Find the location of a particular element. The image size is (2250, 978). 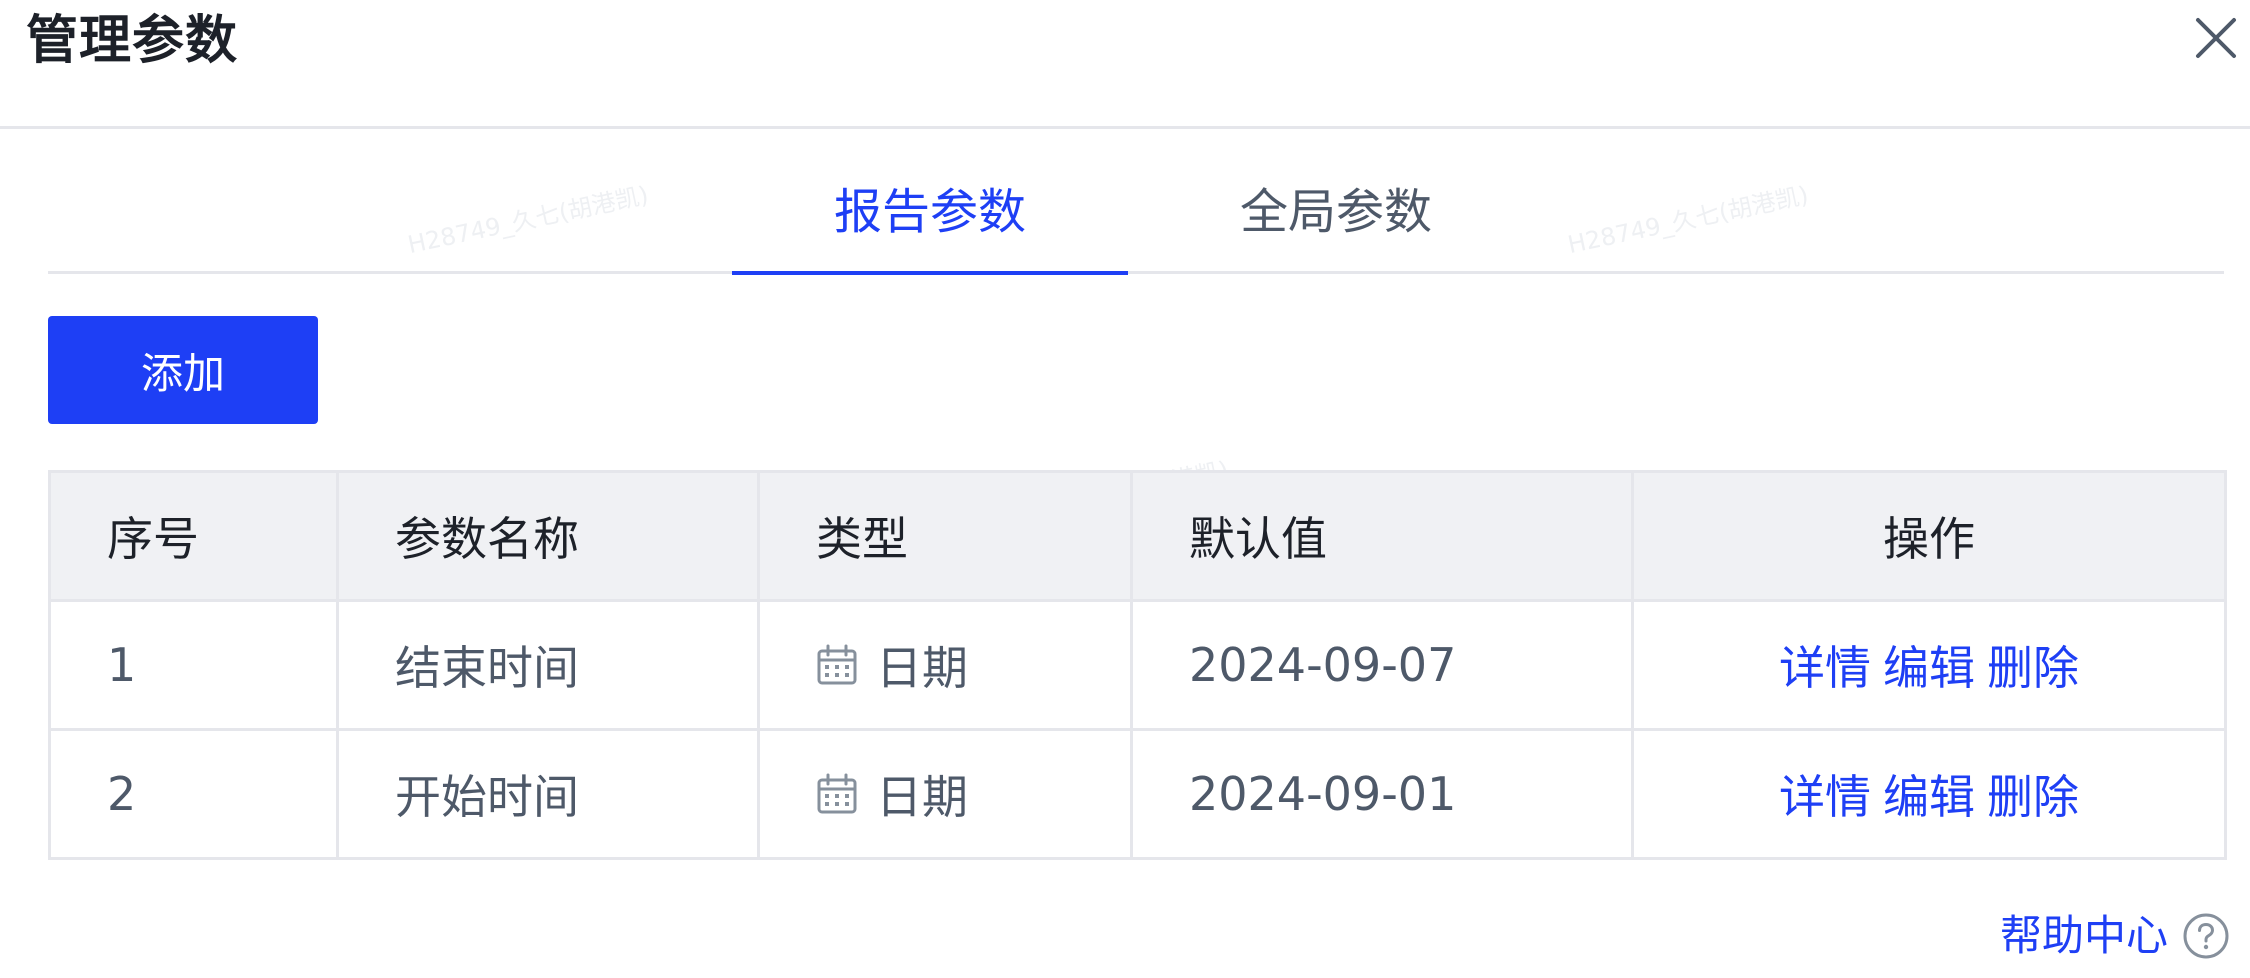

cell-default-value: 2024-09-07 is located at coordinates (1382, 665).